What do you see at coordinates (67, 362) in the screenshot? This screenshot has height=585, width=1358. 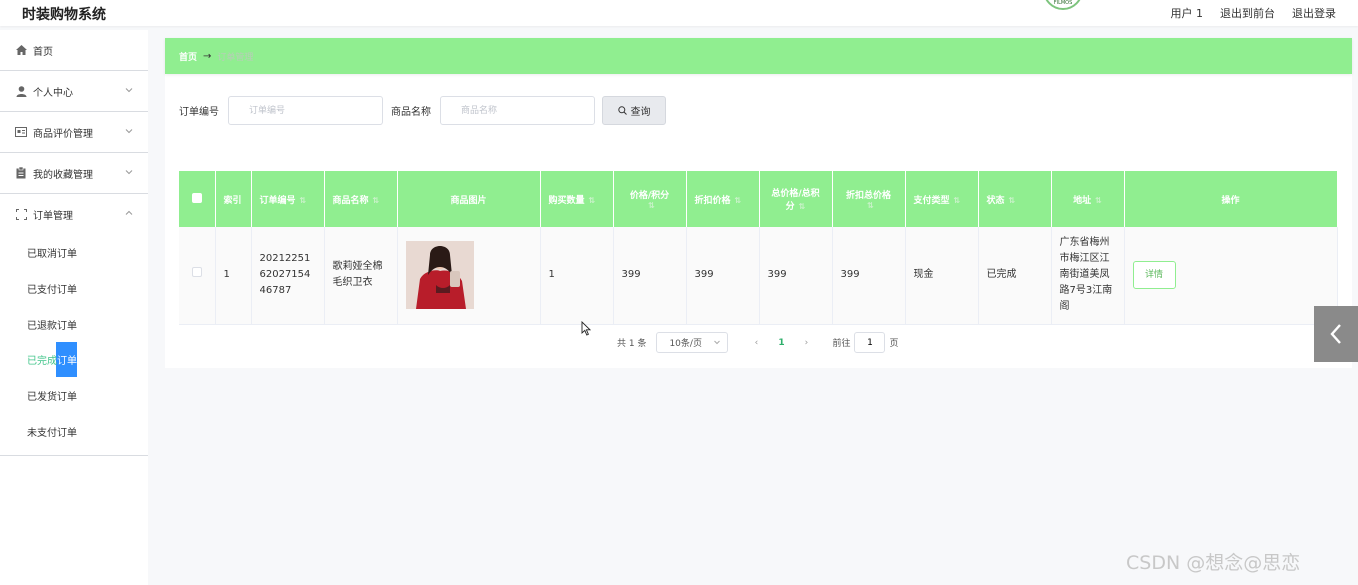 I see `submenu-label-tail: 订单` at bounding box center [67, 362].